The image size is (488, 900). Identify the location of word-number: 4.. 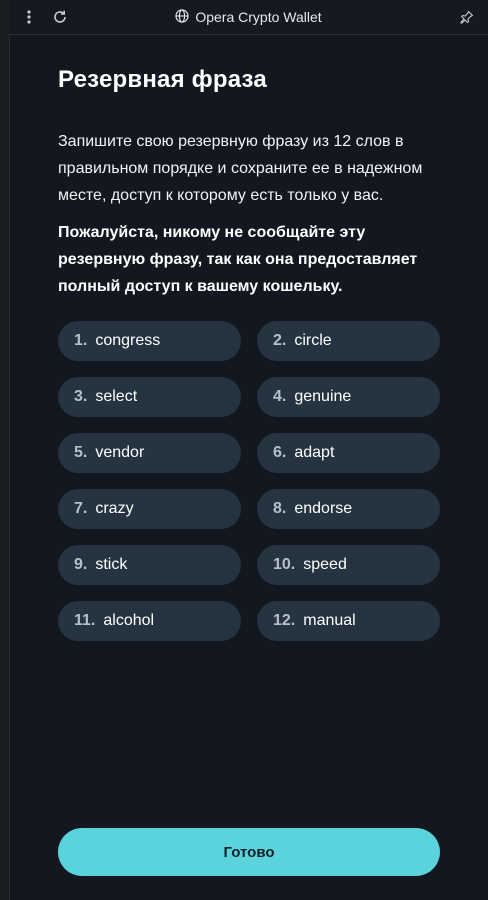
(280, 396).